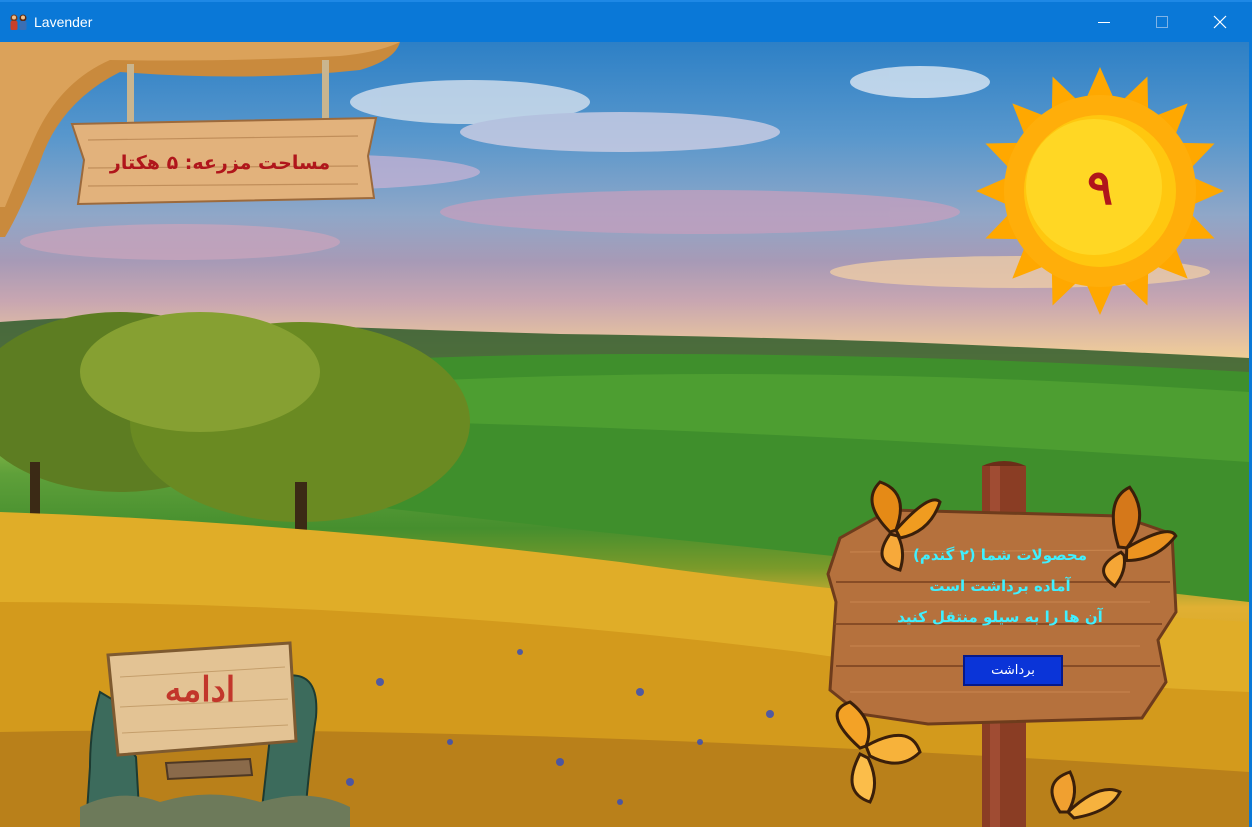 The width and height of the screenshot is (1252, 827). Describe the element at coordinates (1002, 644) in the screenshot. I see `crop-notice-sign` at that location.